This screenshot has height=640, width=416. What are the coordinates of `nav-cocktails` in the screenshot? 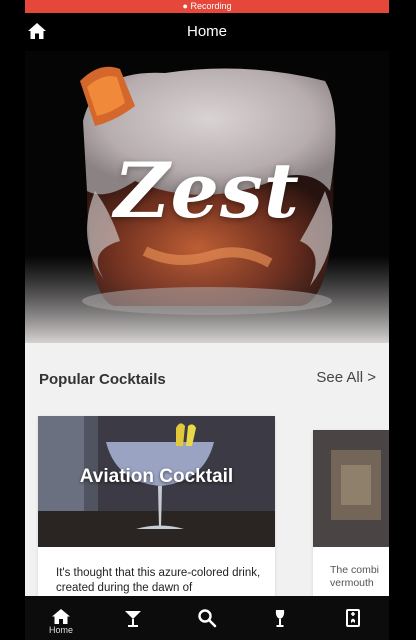 It's located at (133, 618).